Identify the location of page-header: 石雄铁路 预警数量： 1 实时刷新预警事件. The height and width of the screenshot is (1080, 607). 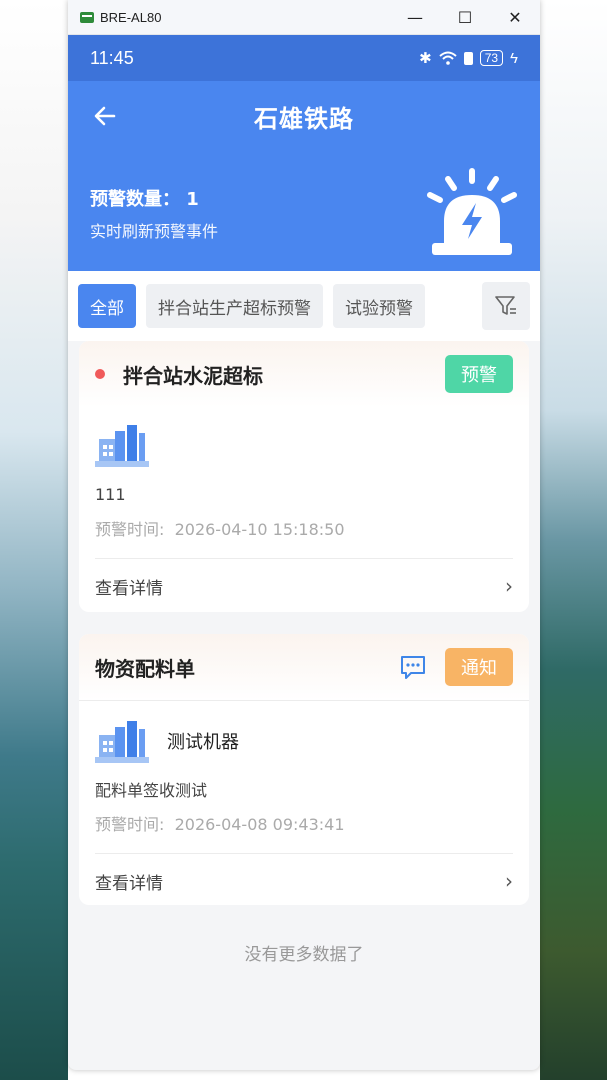
(304, 176).